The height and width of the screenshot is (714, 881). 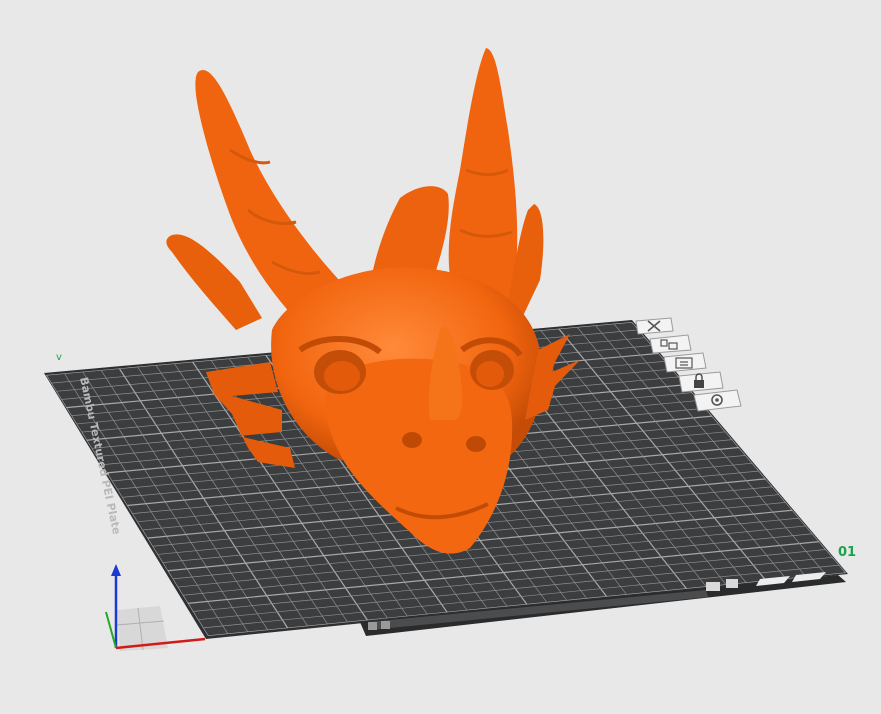 What do you see at coordinates (847, 552) in the screenshot?
I see `plate-number: 01` at bounding box center [847, 552].